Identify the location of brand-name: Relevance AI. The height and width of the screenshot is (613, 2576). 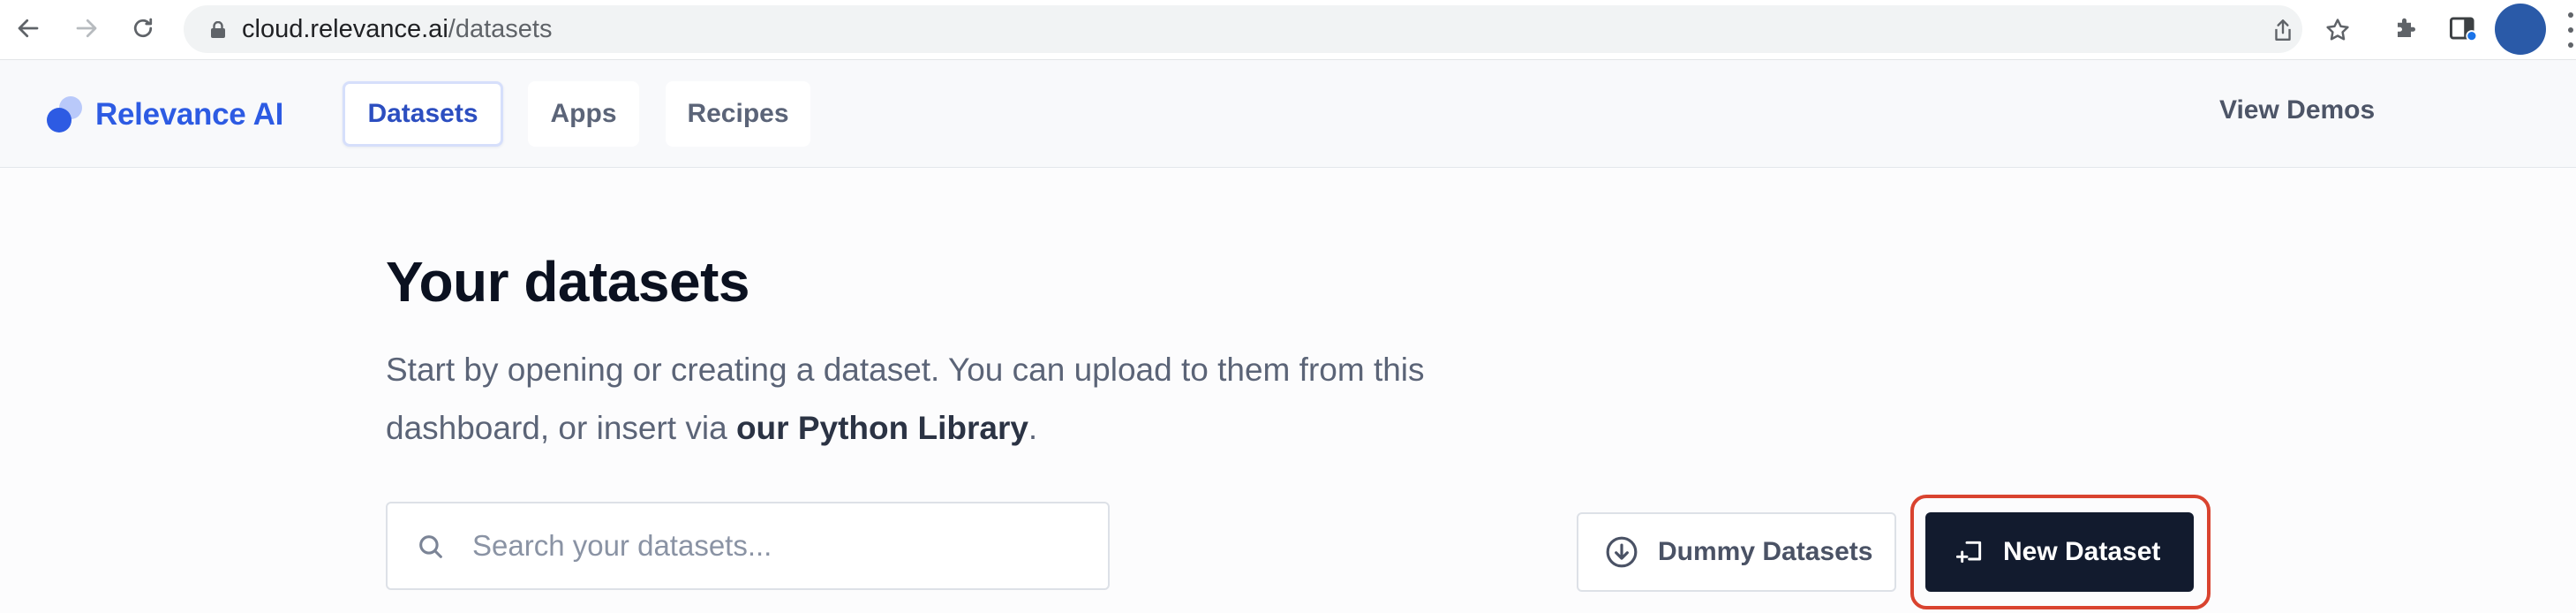
(189, 114).